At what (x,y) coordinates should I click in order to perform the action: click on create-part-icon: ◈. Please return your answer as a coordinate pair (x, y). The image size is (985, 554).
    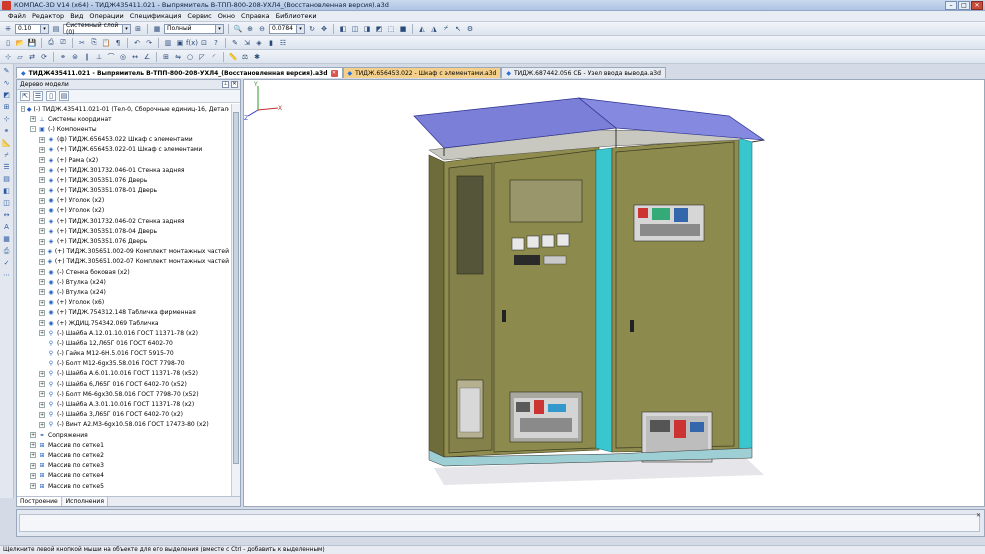
    Looking at the image, I should click on (259, 43).